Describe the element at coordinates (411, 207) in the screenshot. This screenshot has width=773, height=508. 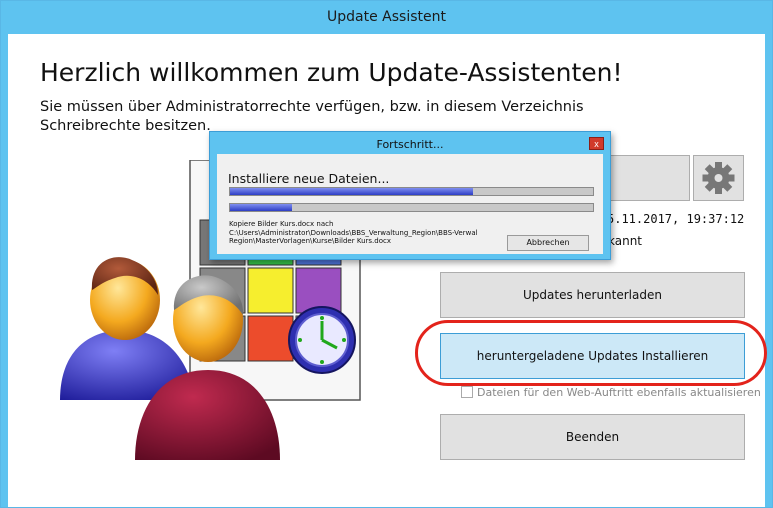
I see `file-progress-bar` at that location.